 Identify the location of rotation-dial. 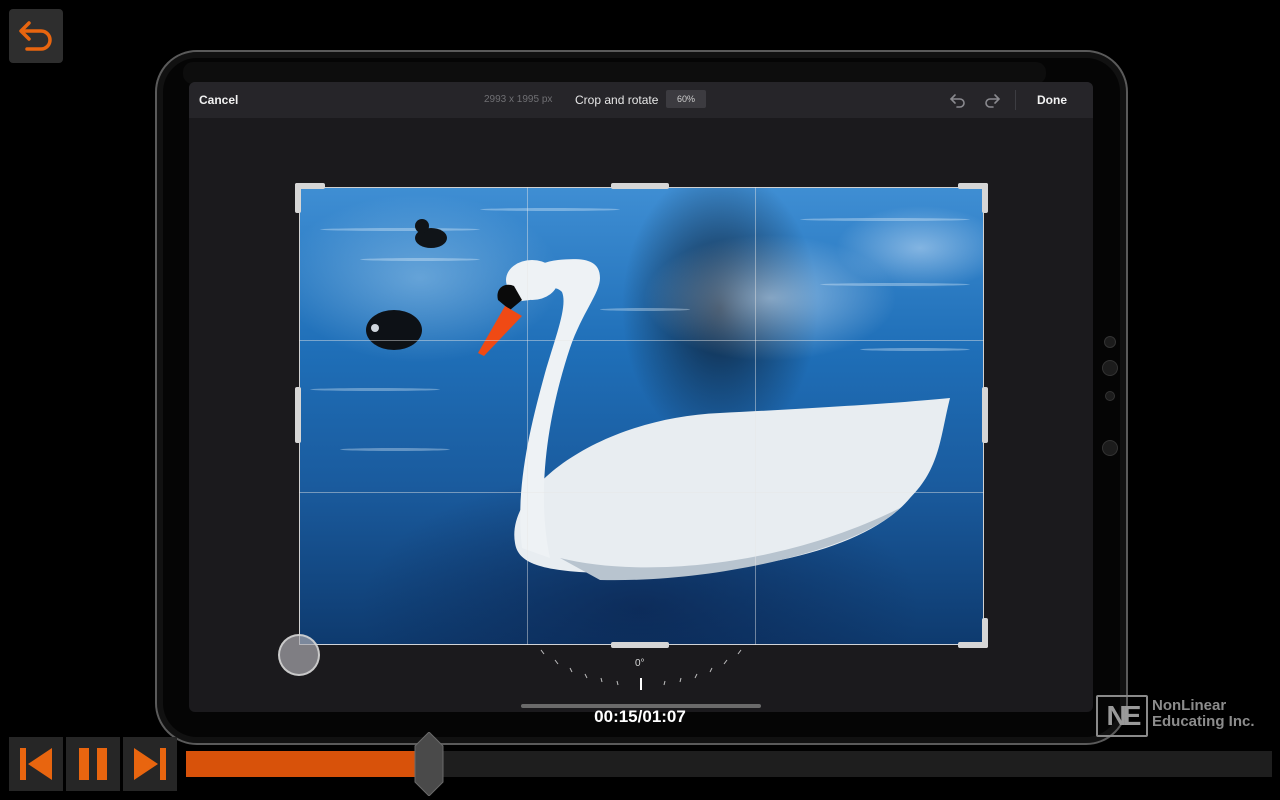
(641, 670).